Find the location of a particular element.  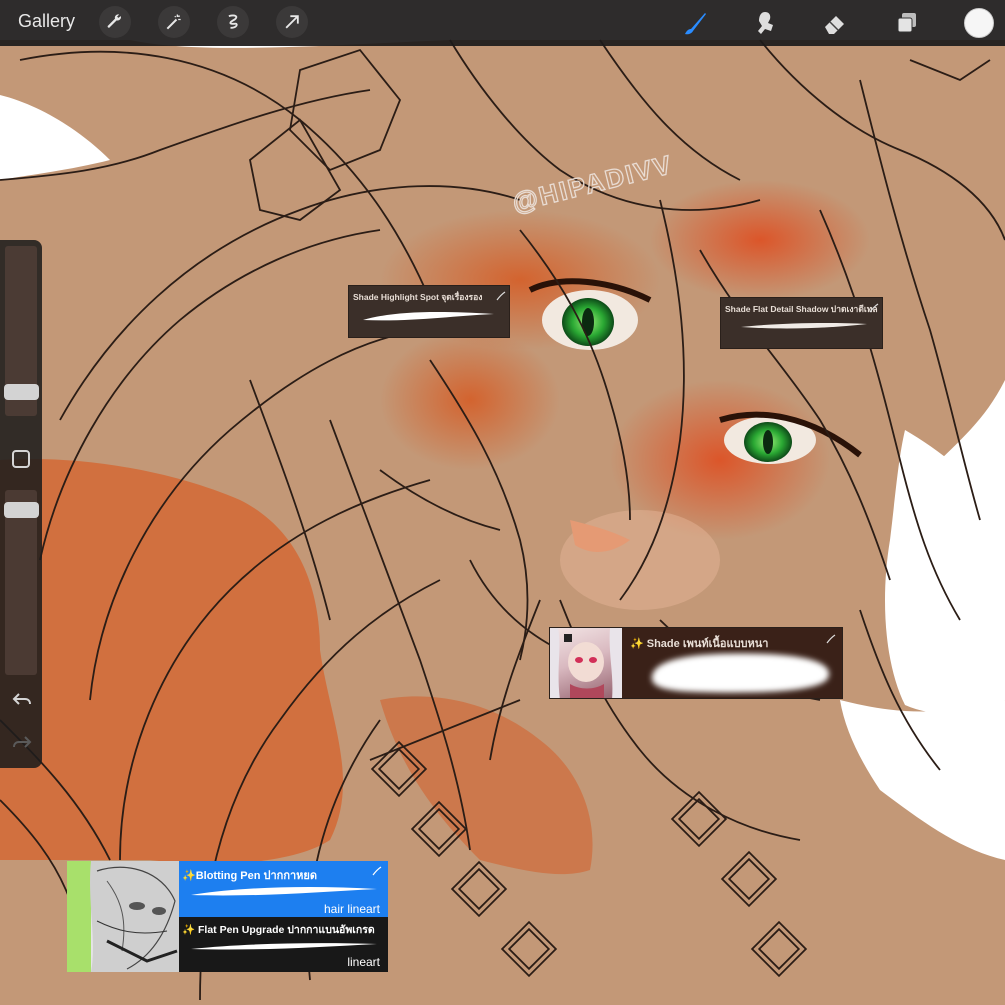

gallery-button: Gallery is located at coordinates (46, 21).